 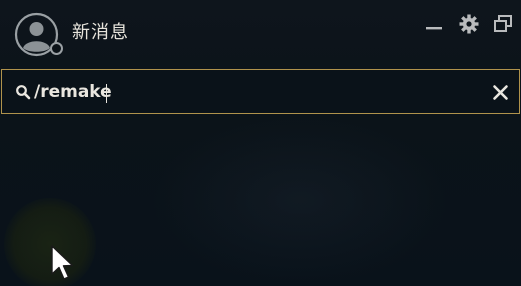 I want to click on status-dot-icon, so click(x=56, y=48).